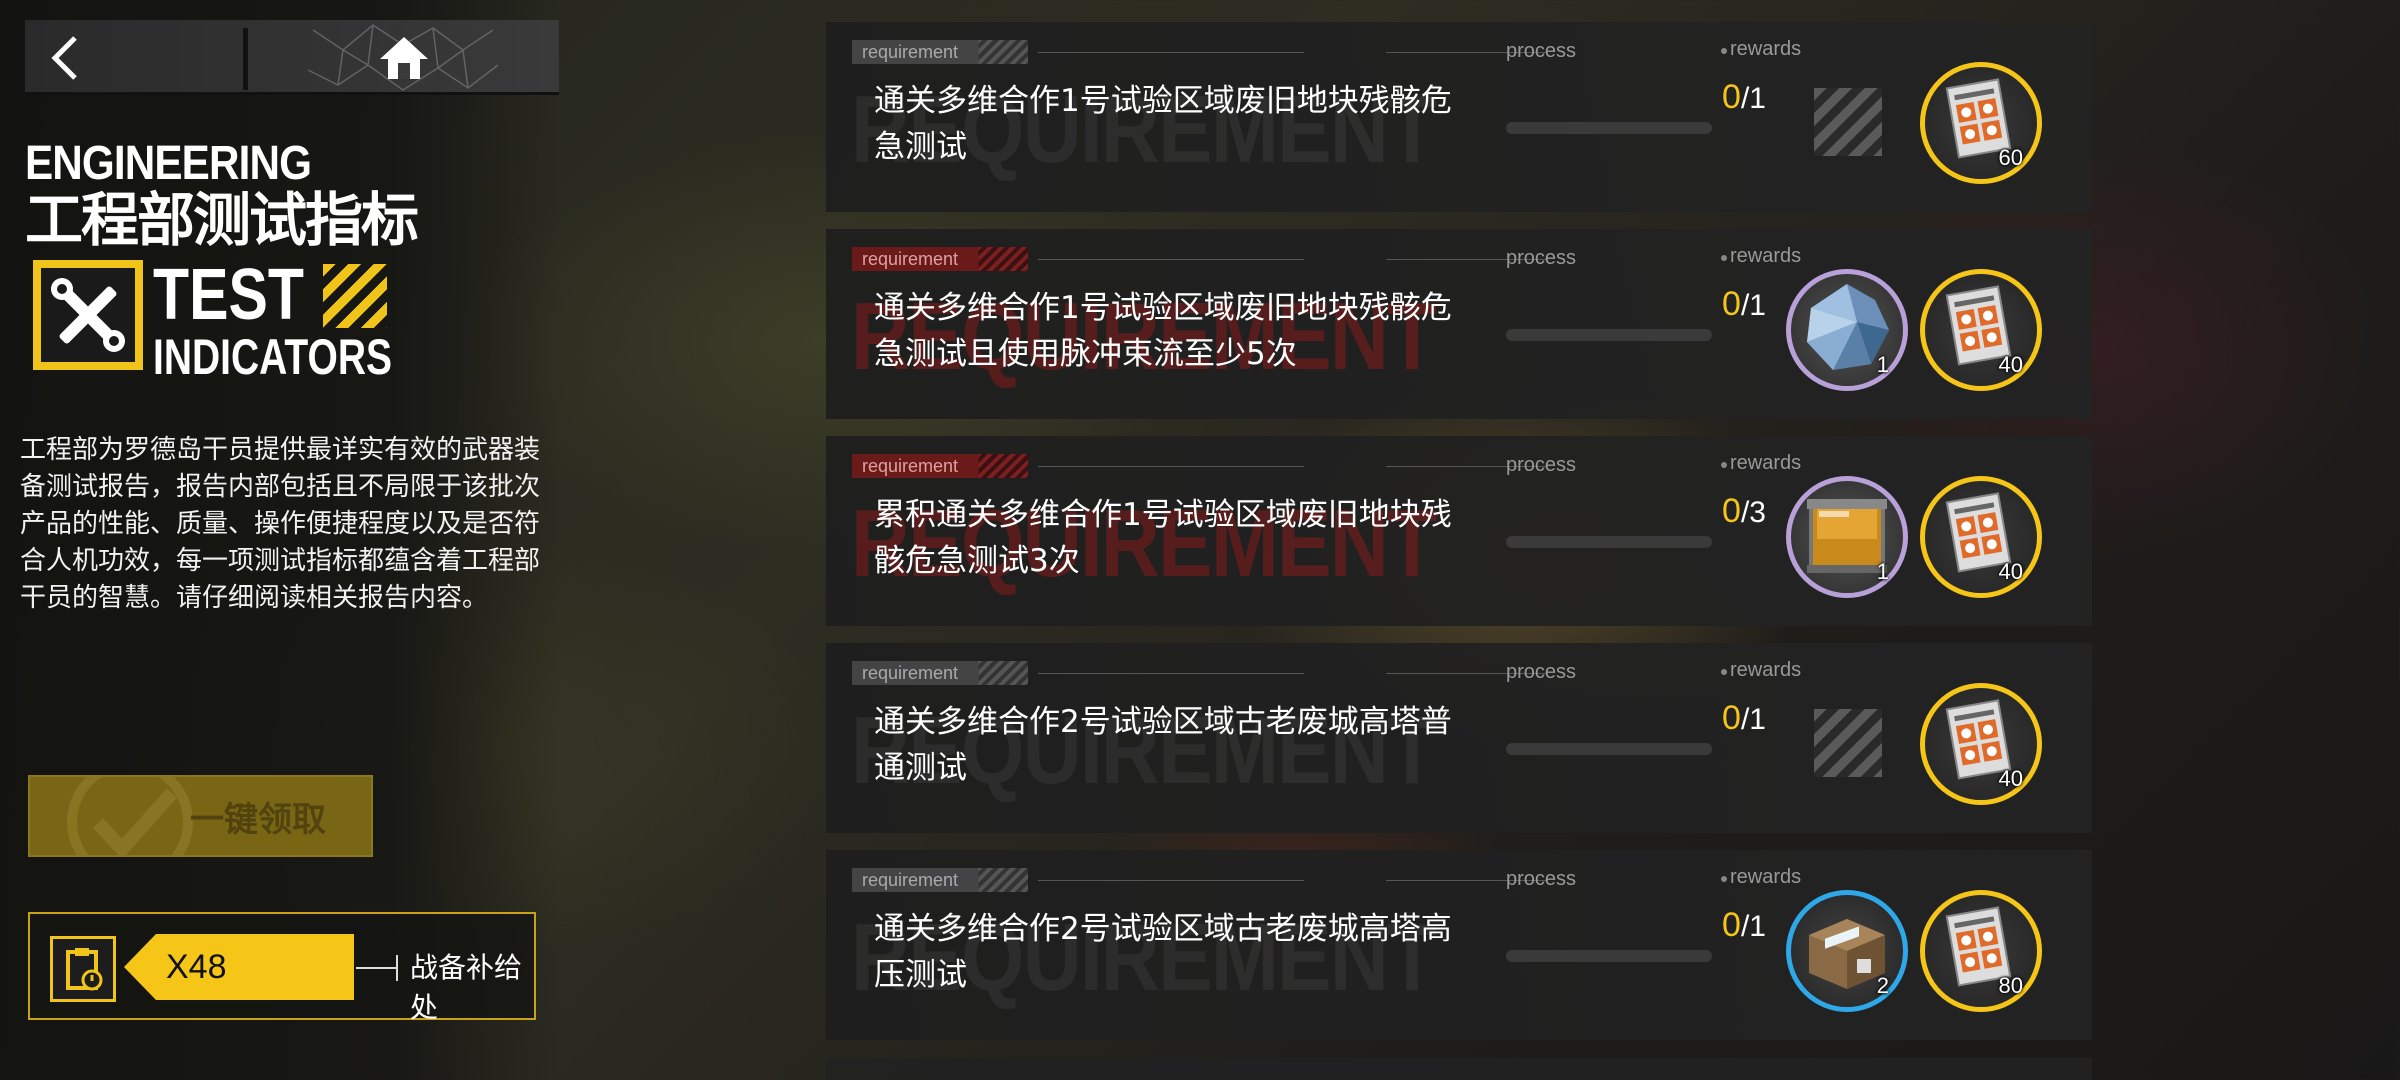  I want to click on claim-all-label: 一键领取, so click(258, 819).